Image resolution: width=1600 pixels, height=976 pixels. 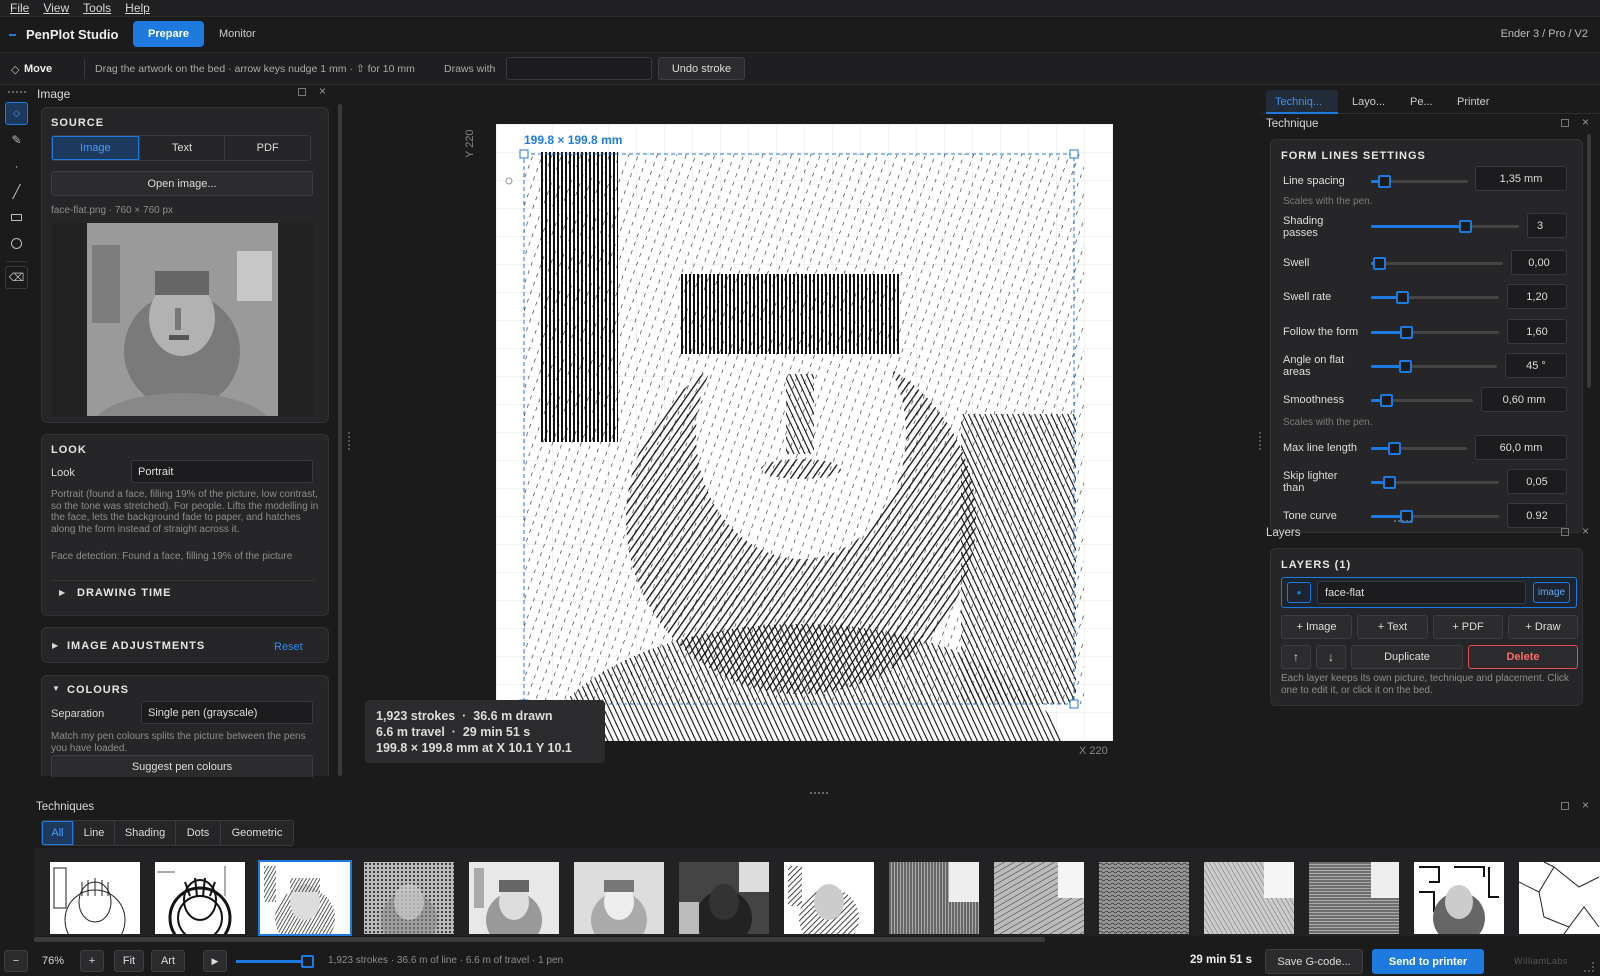 What do you see at coordinates (1589, 967) in the screenshot?
I see `resize-corner-icon` at bounding box center [1589, 967].